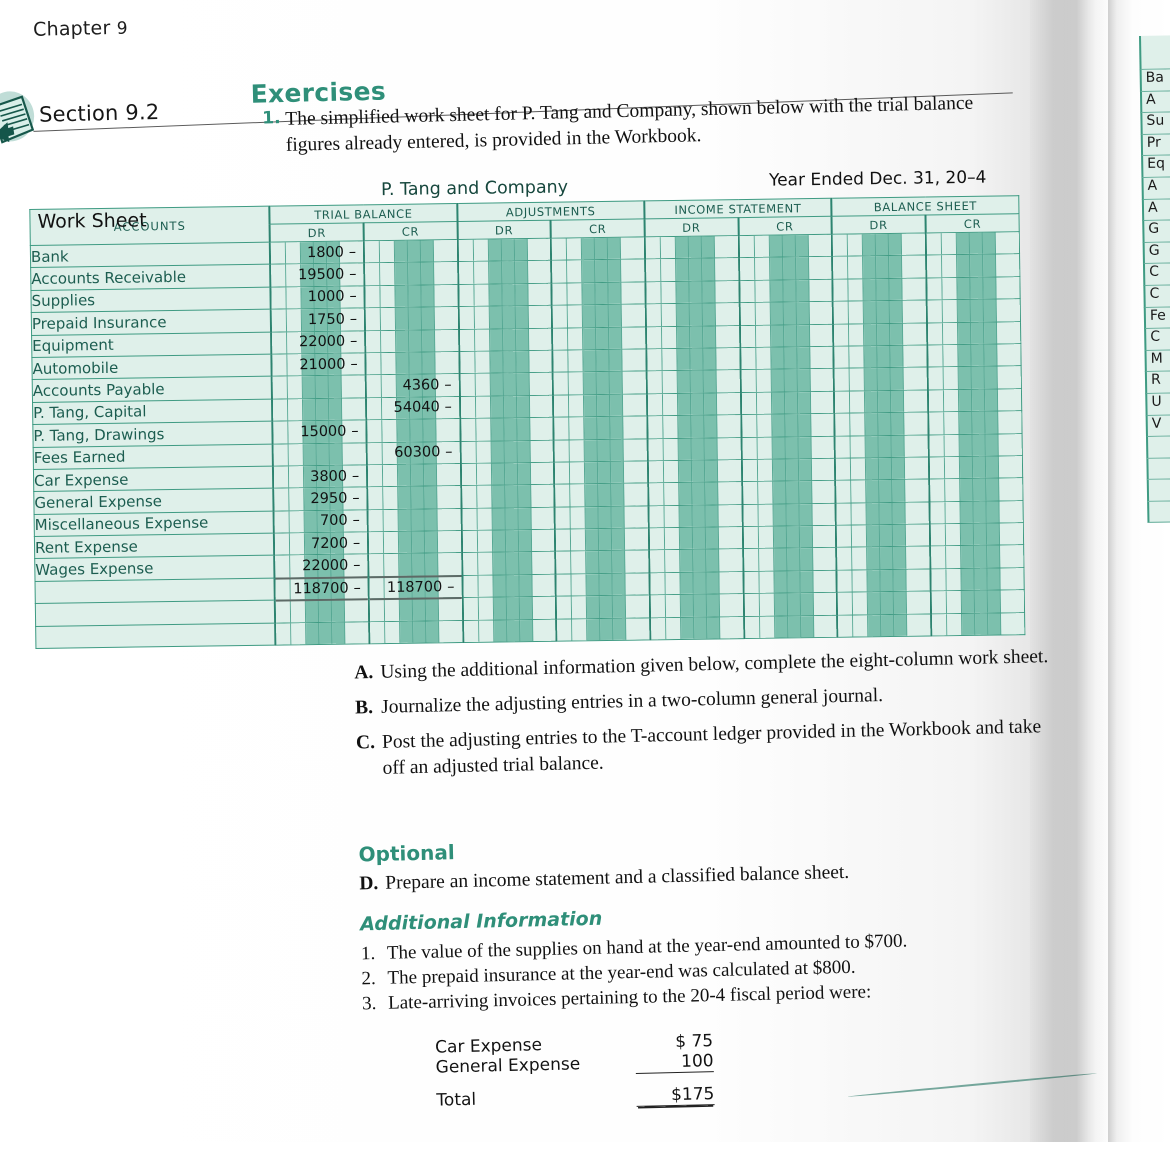 Image resolution: width=1170 pixels, height=1156 pixels. What do you see at coordinates (154, 523) in the screenshot?
I see `account-name-cell: Miscellaneous Expense` at bounding box center [154, 523].